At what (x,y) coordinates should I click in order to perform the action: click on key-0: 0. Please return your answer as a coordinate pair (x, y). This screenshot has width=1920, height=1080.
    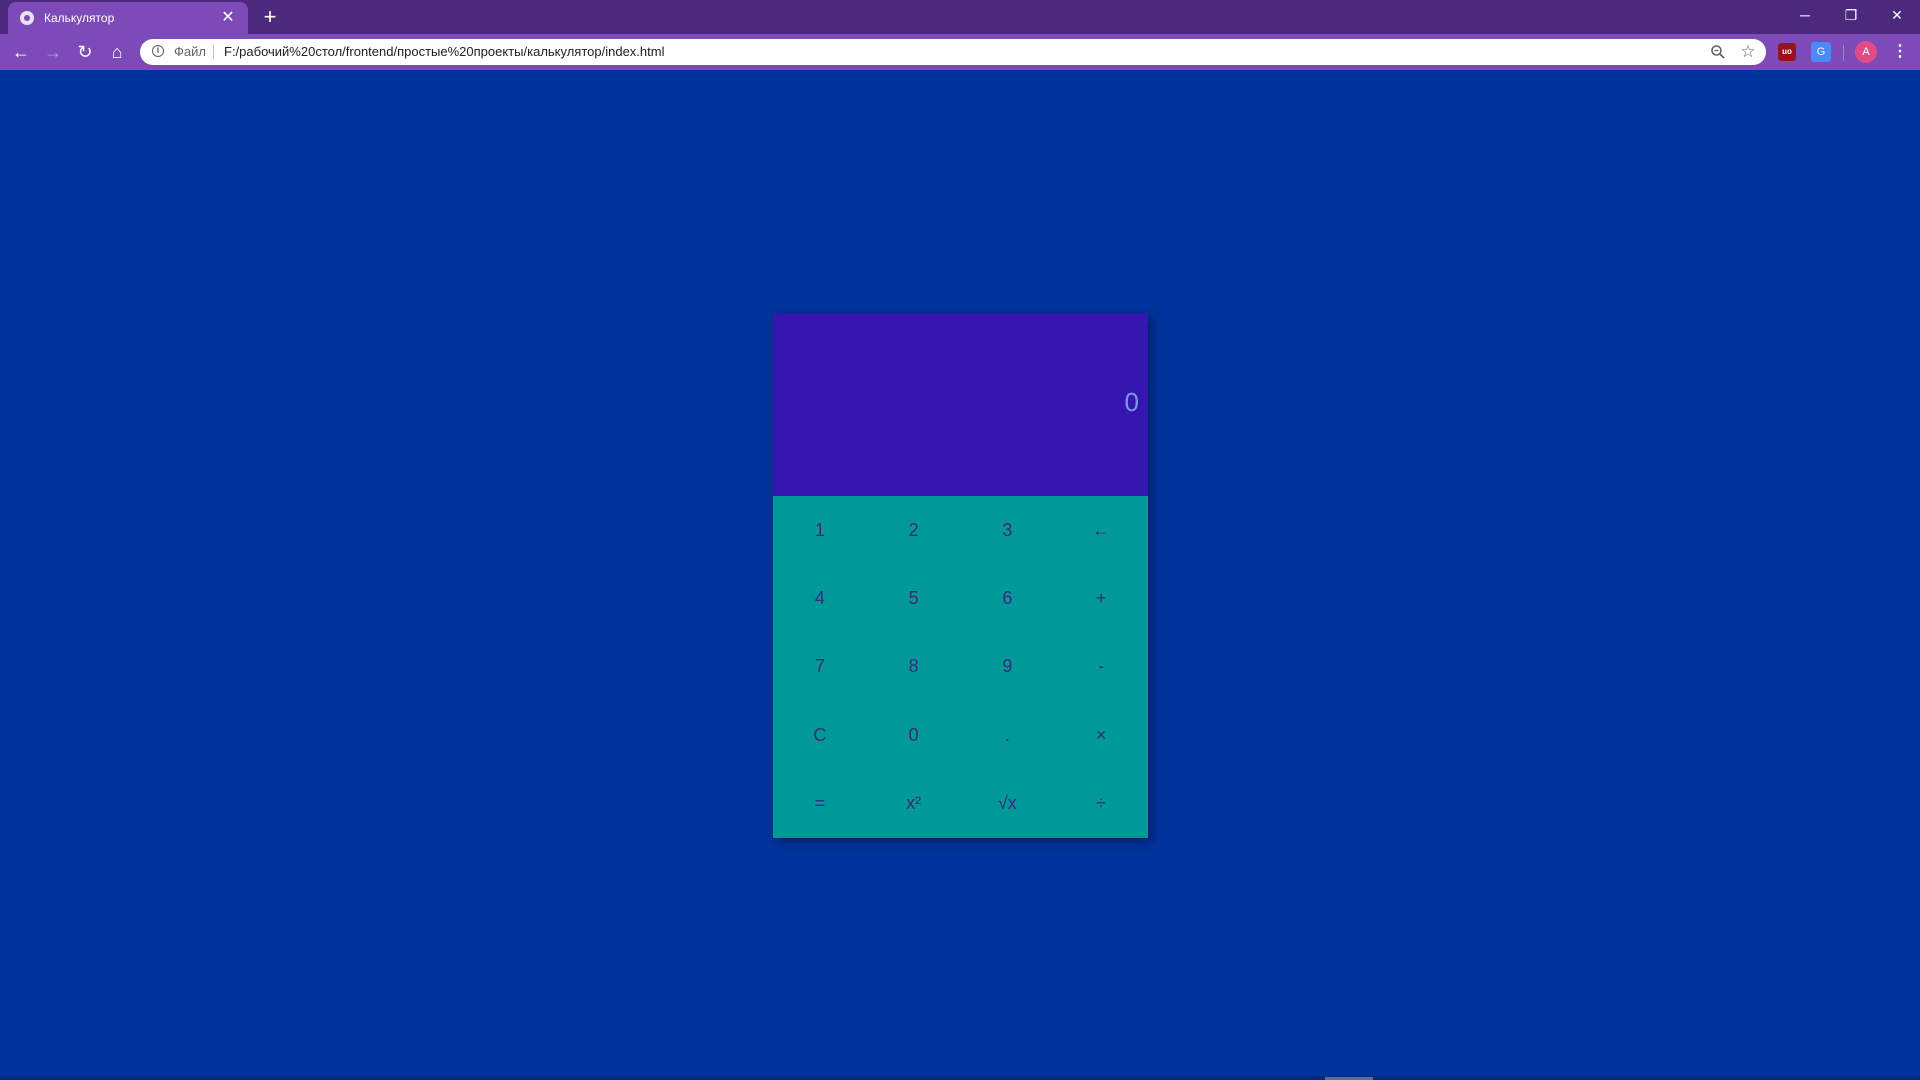
    Looking at the image, I should click on (914, 735).